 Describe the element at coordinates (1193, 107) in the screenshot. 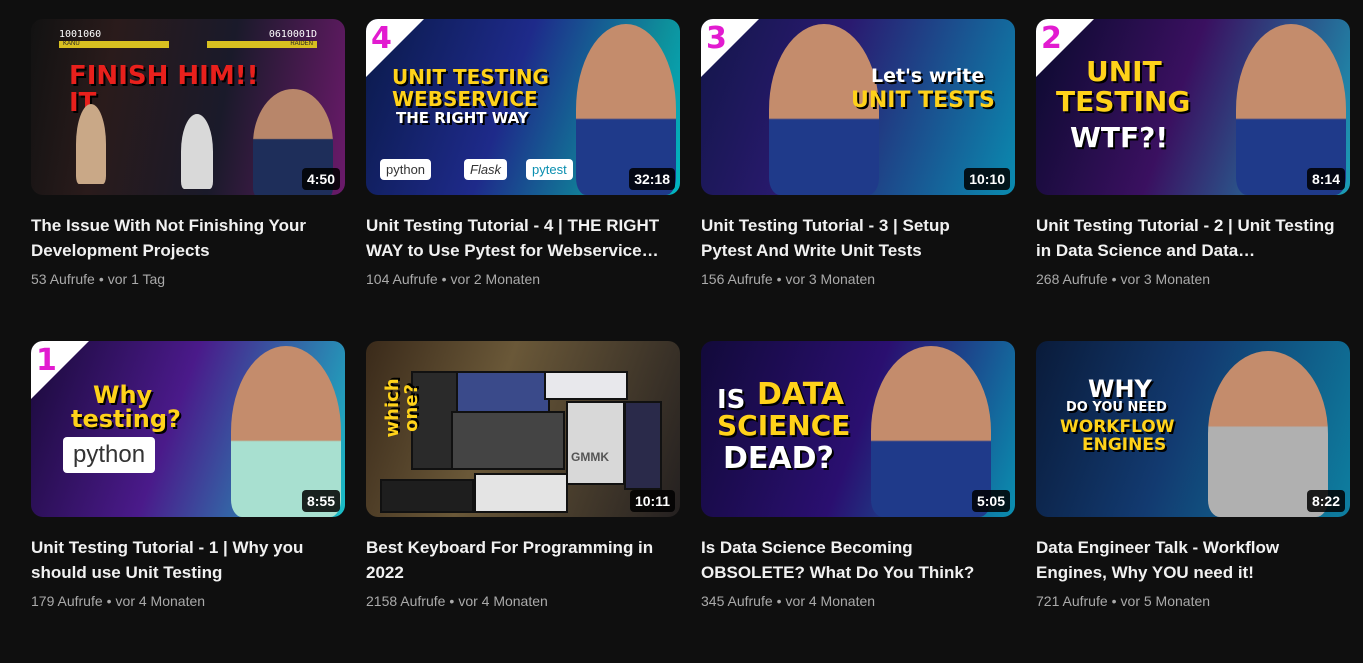

I see `video-thumbnail: 2 UNIT TESTING WTF?! 8:14` at that location.